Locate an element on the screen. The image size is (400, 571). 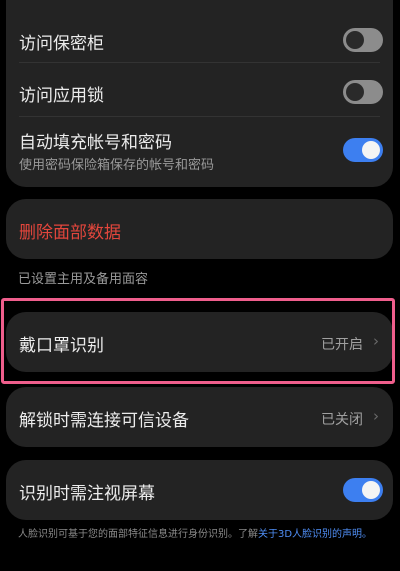
face-section-caption: 已设置主用及备用面容 is located at coordinates (83, 279).